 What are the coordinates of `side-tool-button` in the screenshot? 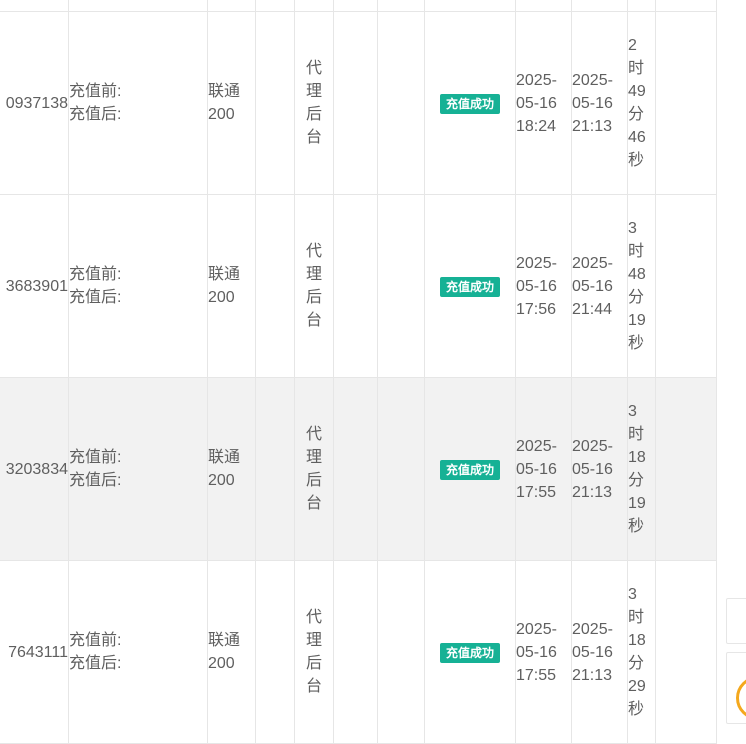 It's located at (736, 621).